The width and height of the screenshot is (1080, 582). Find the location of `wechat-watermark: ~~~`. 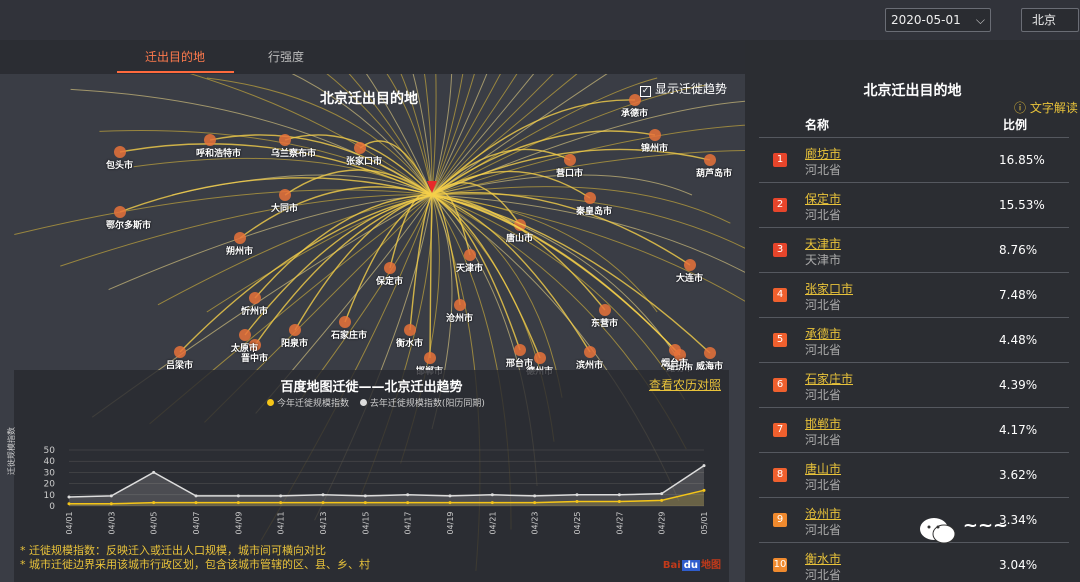

wechat-watermark: ~~~ is located at coordinates (963, 533).